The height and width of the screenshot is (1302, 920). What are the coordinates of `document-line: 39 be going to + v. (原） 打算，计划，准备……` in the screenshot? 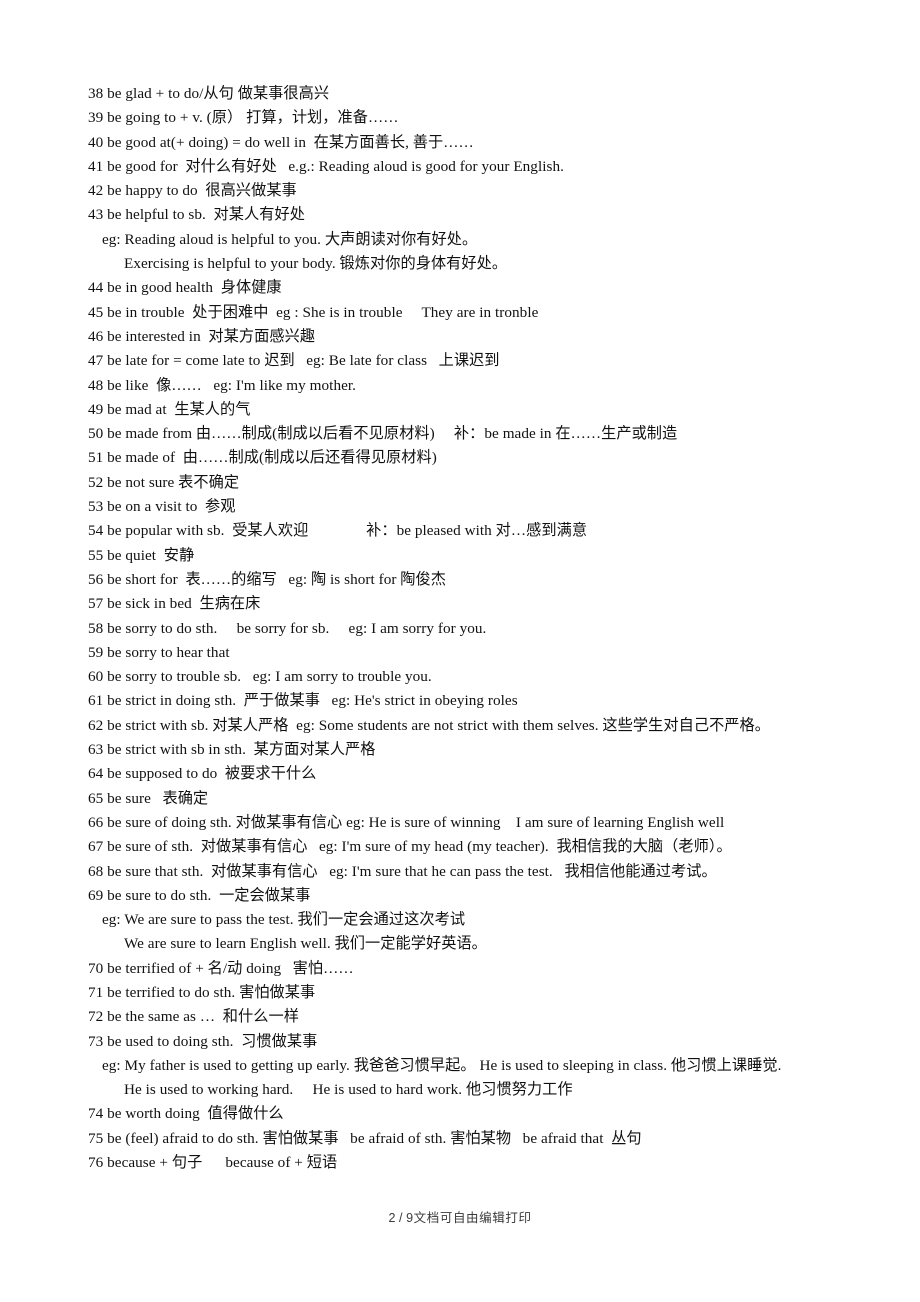 It's located at (243, 118).